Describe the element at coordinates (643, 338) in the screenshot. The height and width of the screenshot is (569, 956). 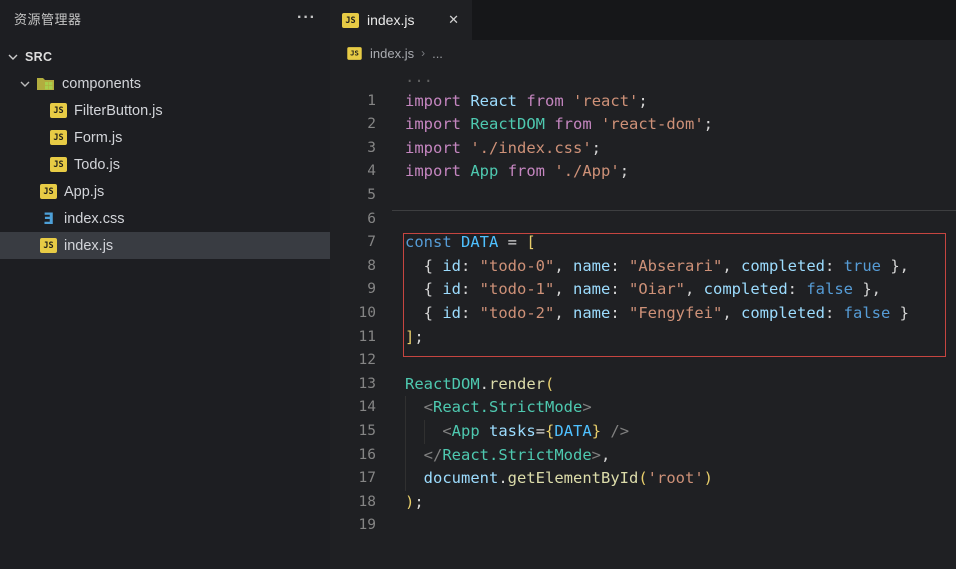
I see `code-line: 11];` at that location.